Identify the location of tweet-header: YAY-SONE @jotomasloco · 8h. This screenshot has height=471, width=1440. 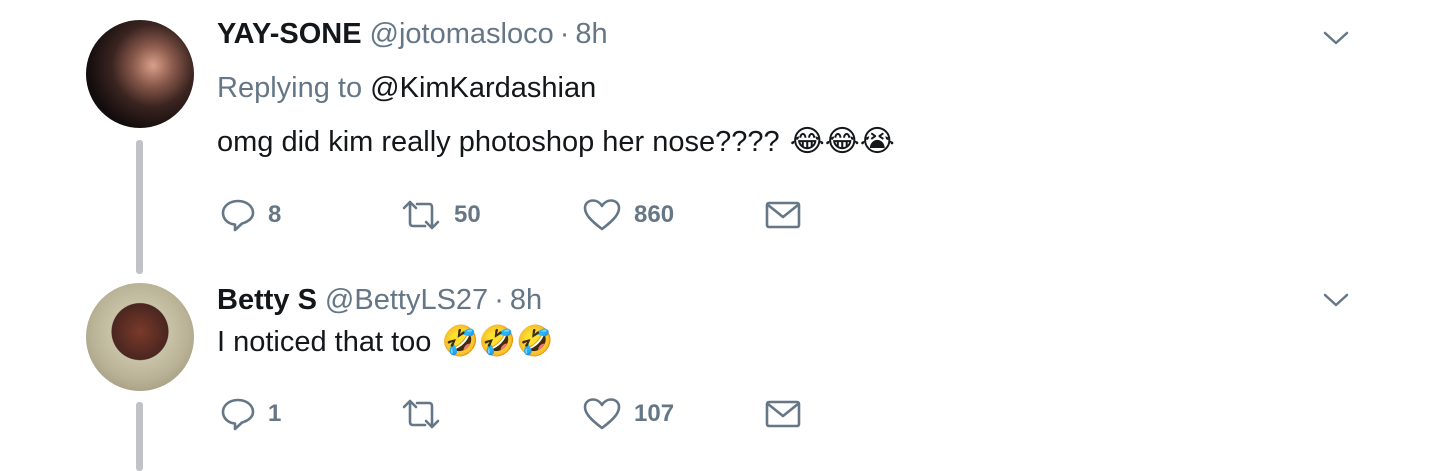
(828, 34).